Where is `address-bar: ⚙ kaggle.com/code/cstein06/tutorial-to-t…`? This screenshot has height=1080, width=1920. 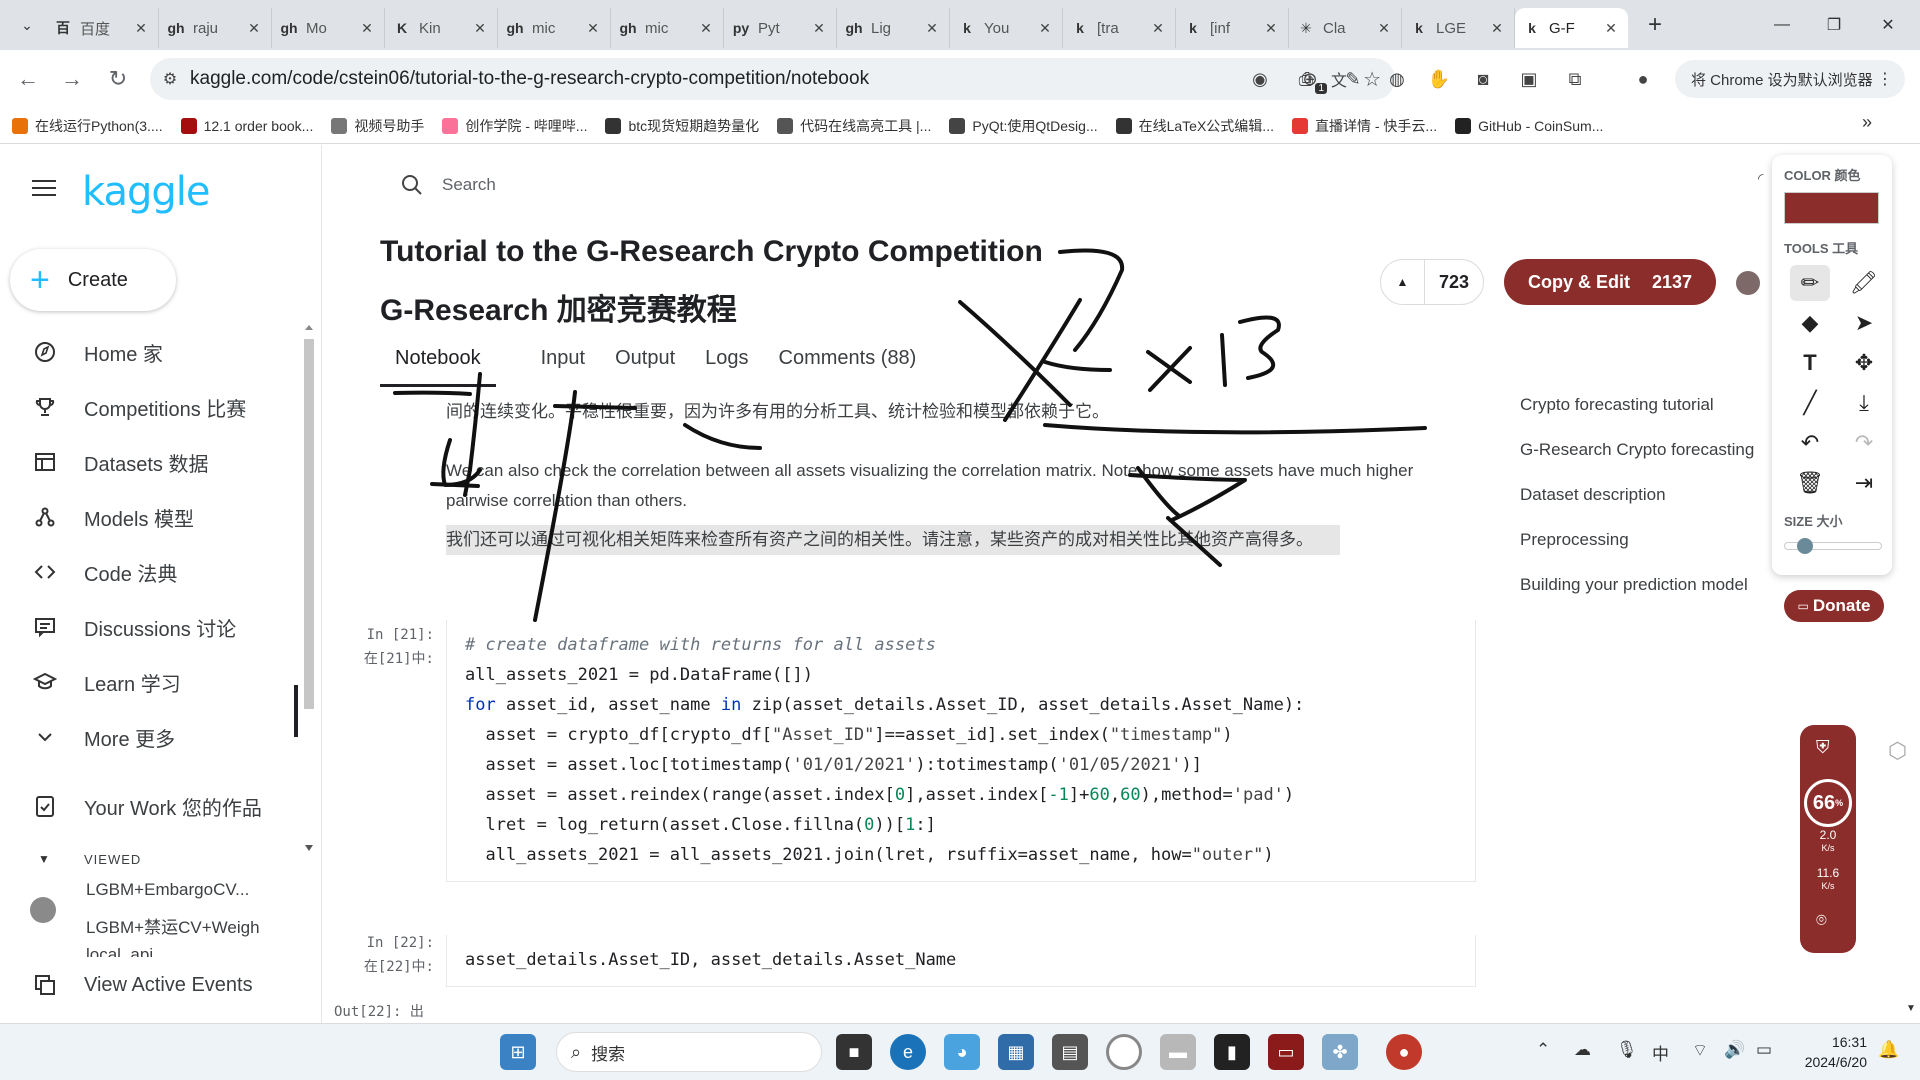 address-bar: ⚙ kaggle.com/code/cstein06/tutorial-to-t… is located at coordinates (772, 79).